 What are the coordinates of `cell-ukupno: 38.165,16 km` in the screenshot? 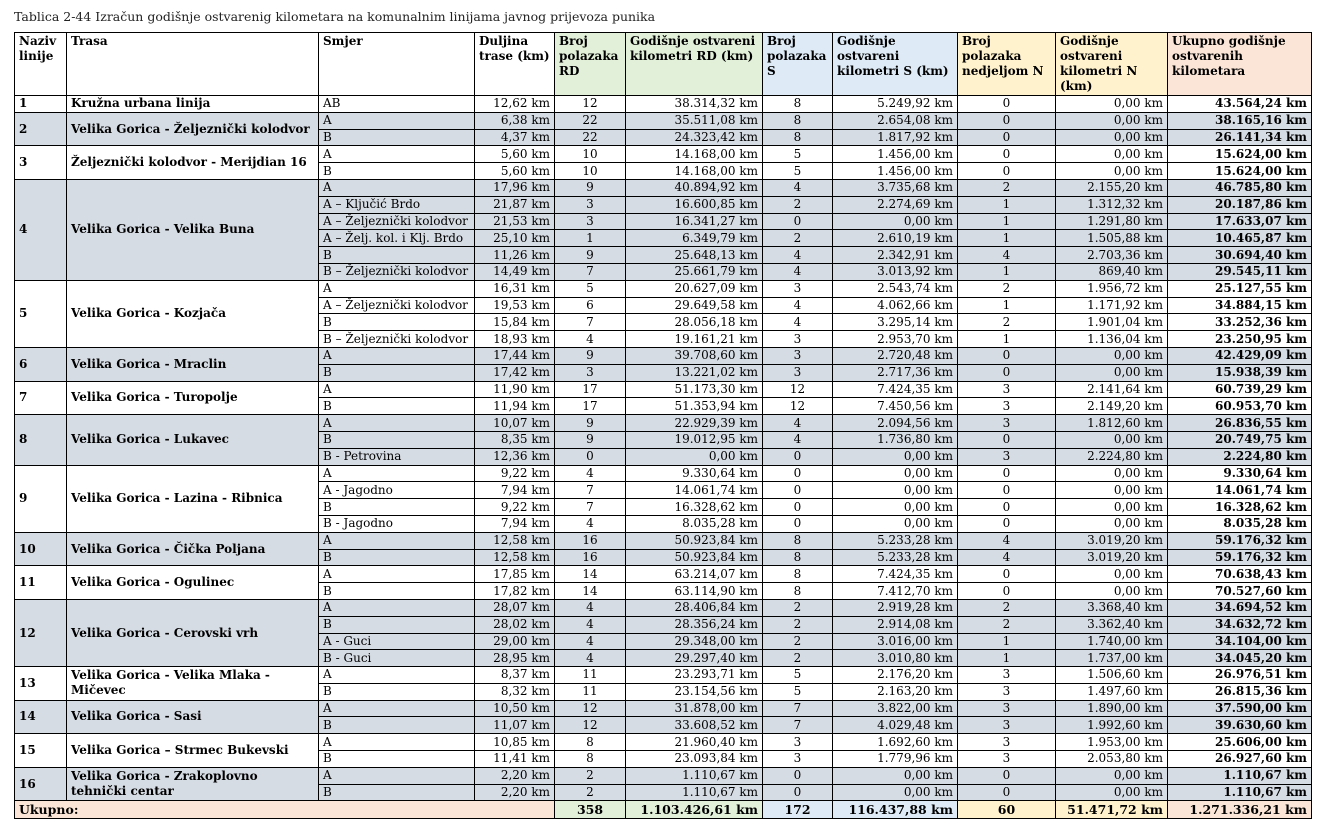 It's located at (1239, 120).